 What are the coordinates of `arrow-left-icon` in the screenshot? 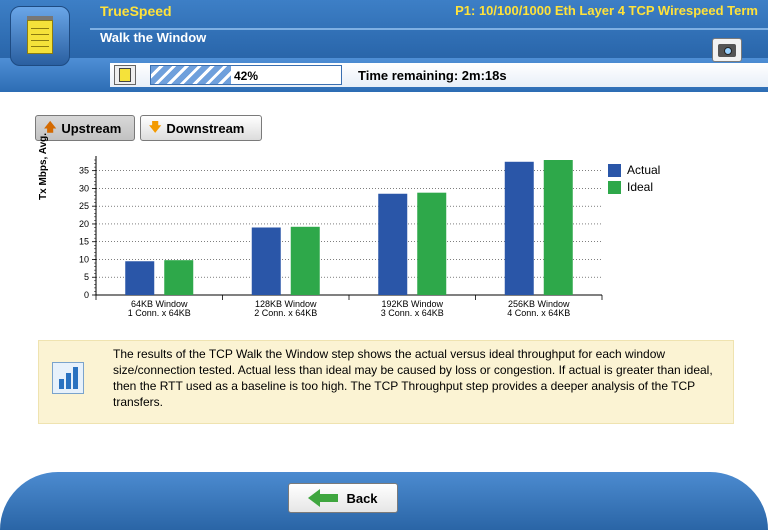 It's located at (323, 498).